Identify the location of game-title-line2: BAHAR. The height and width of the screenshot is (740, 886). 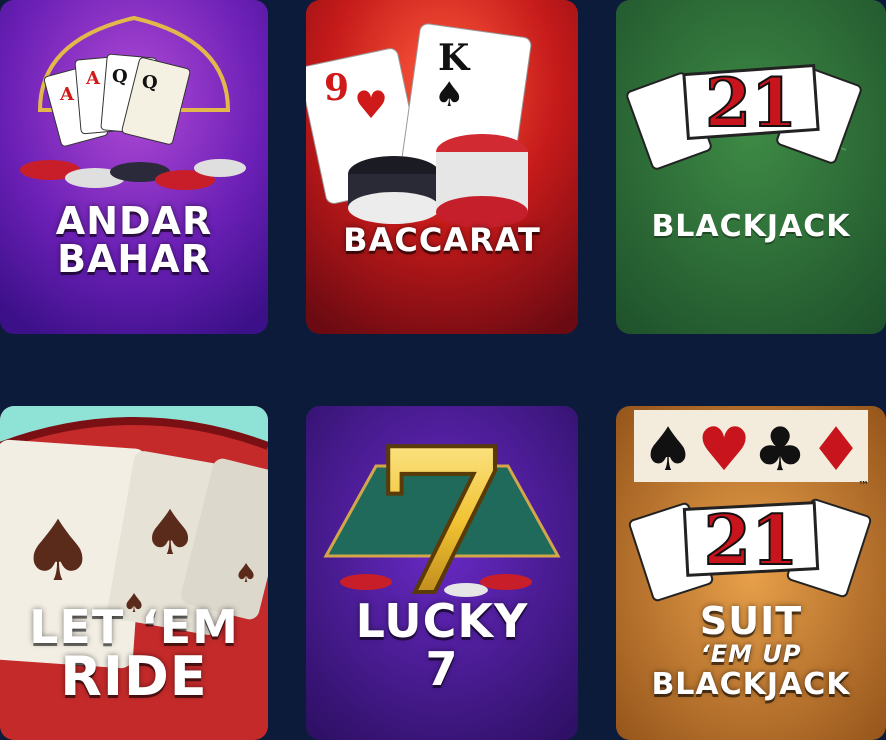
(134, 259).